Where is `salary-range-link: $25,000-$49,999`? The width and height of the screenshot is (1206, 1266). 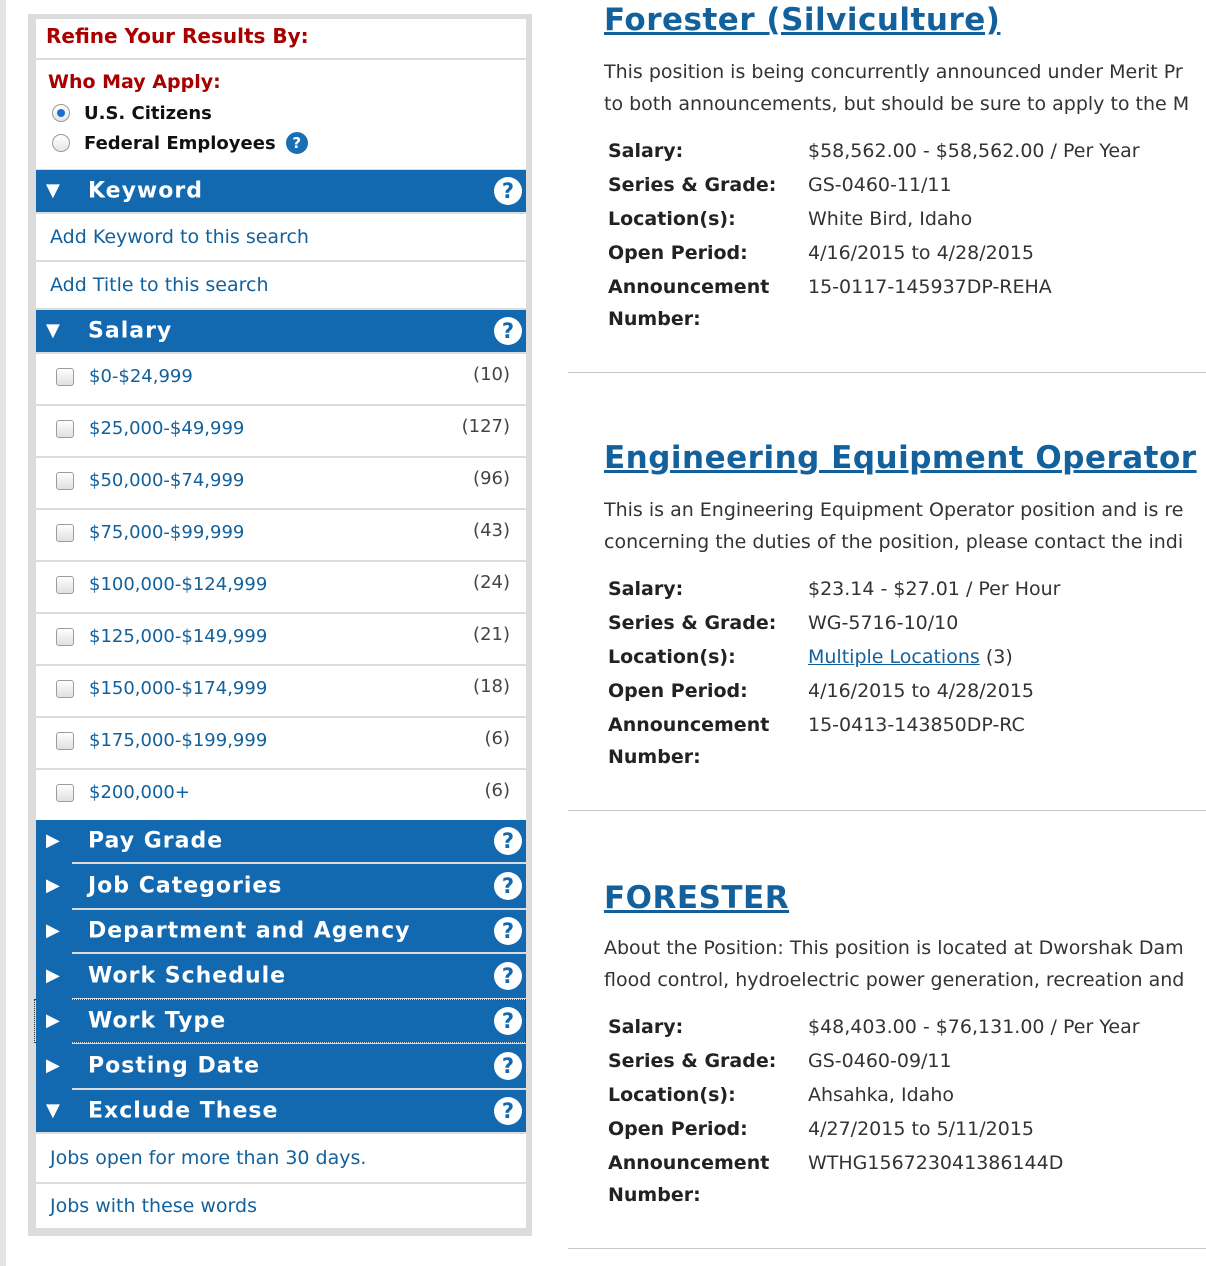
salary-range-link: $25,000-$49,999 is located at coordinates (166, 428).